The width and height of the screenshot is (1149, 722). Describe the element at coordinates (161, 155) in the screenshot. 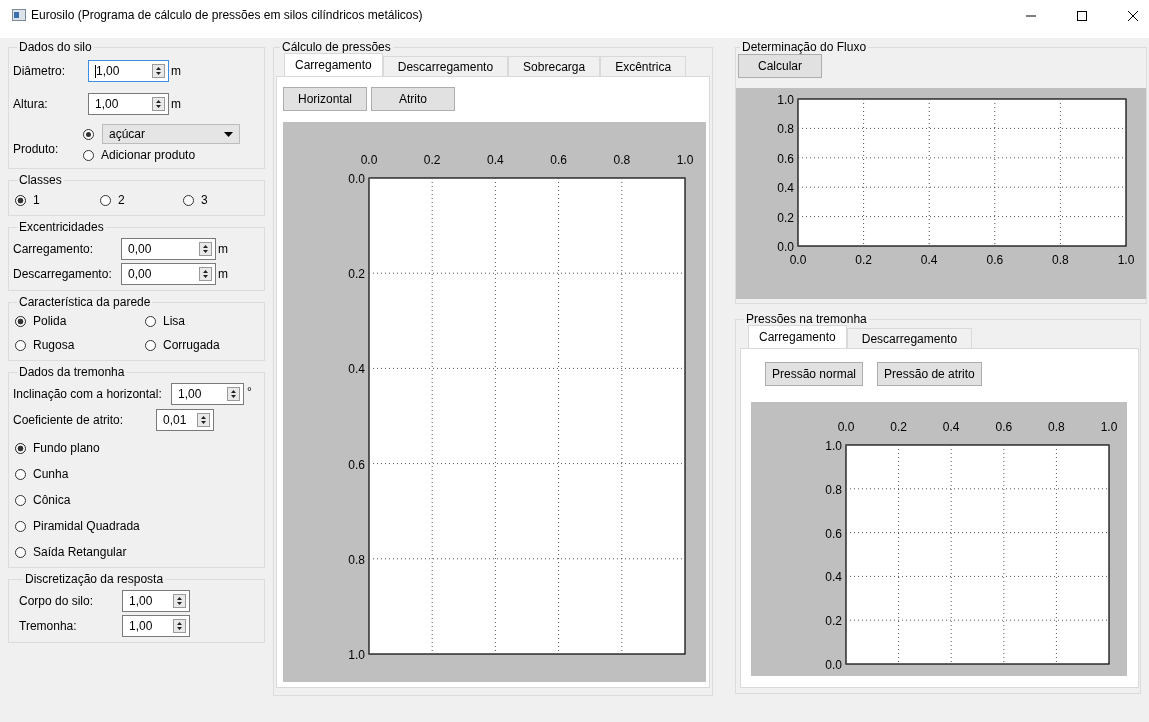

I see `radio-button: Adicionar produto` at that location.